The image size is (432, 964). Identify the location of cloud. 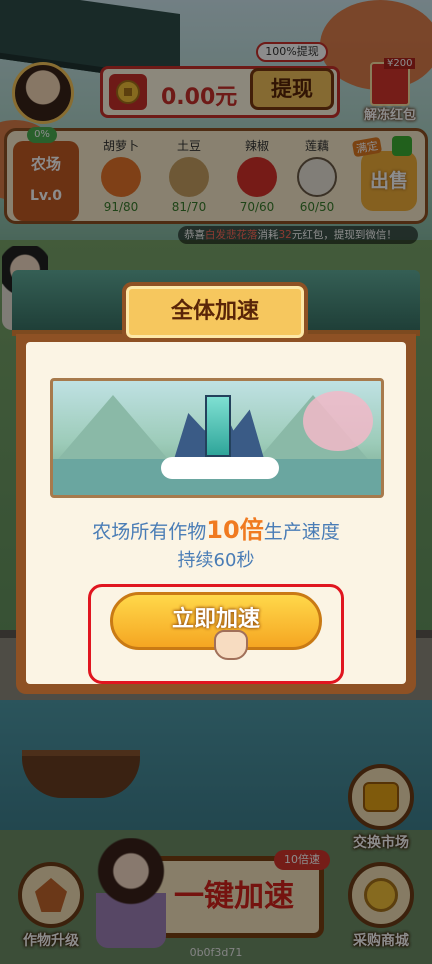
(220, 468).